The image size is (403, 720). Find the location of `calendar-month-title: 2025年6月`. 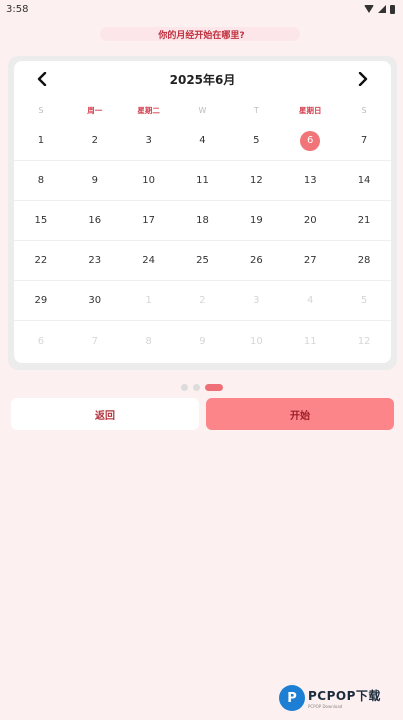

calendar-month-title: 2025年6月 is located at coordinates (202, 79).